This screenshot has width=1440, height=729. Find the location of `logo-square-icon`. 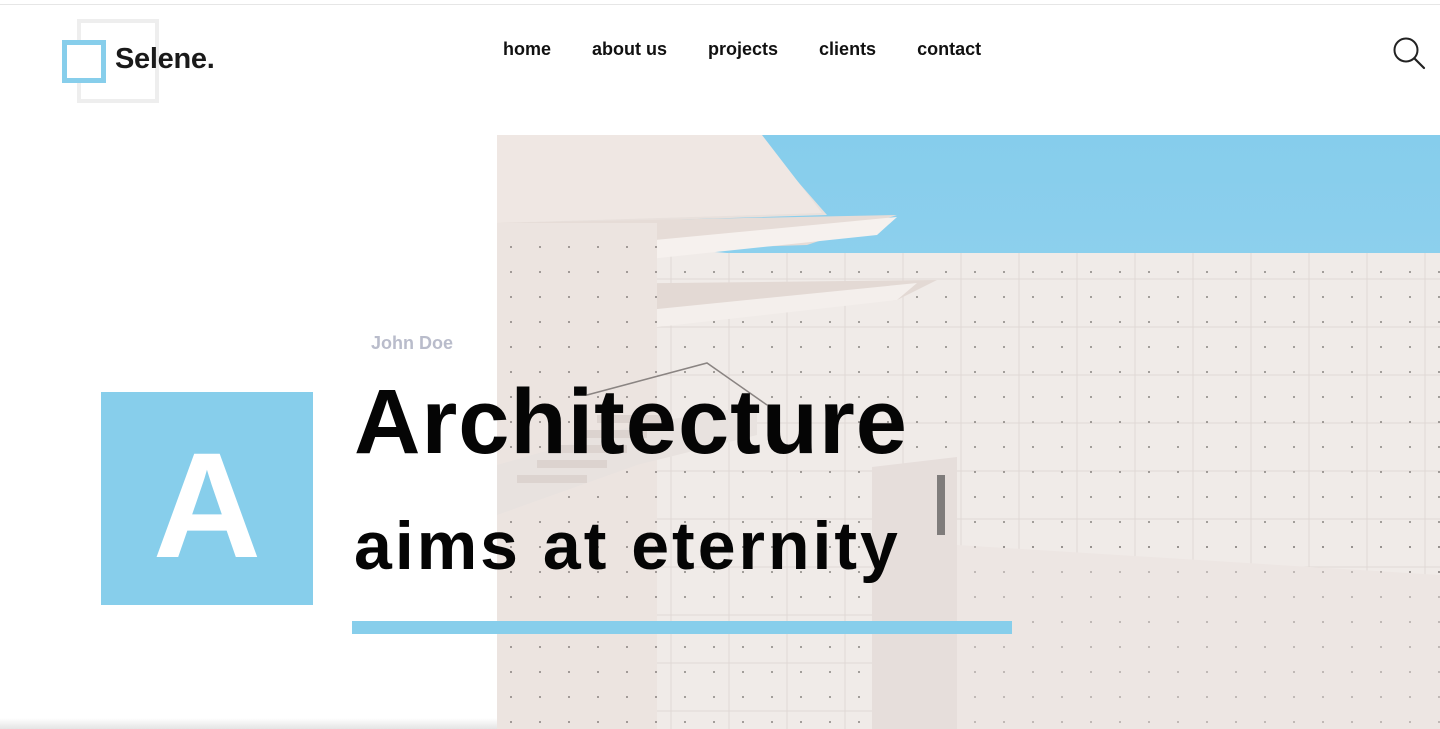

logo-square-icon is located at coordinates (84, 61).